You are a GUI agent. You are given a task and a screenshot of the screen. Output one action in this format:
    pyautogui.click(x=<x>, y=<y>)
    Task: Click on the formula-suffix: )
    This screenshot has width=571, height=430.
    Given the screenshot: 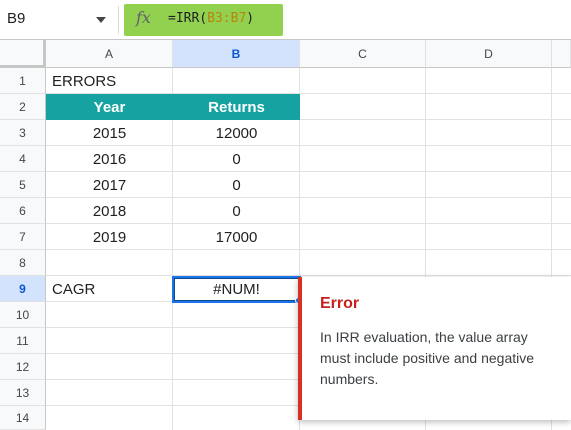 What is the action you would take?
    pyautogui.click(x=250, y=18)
    